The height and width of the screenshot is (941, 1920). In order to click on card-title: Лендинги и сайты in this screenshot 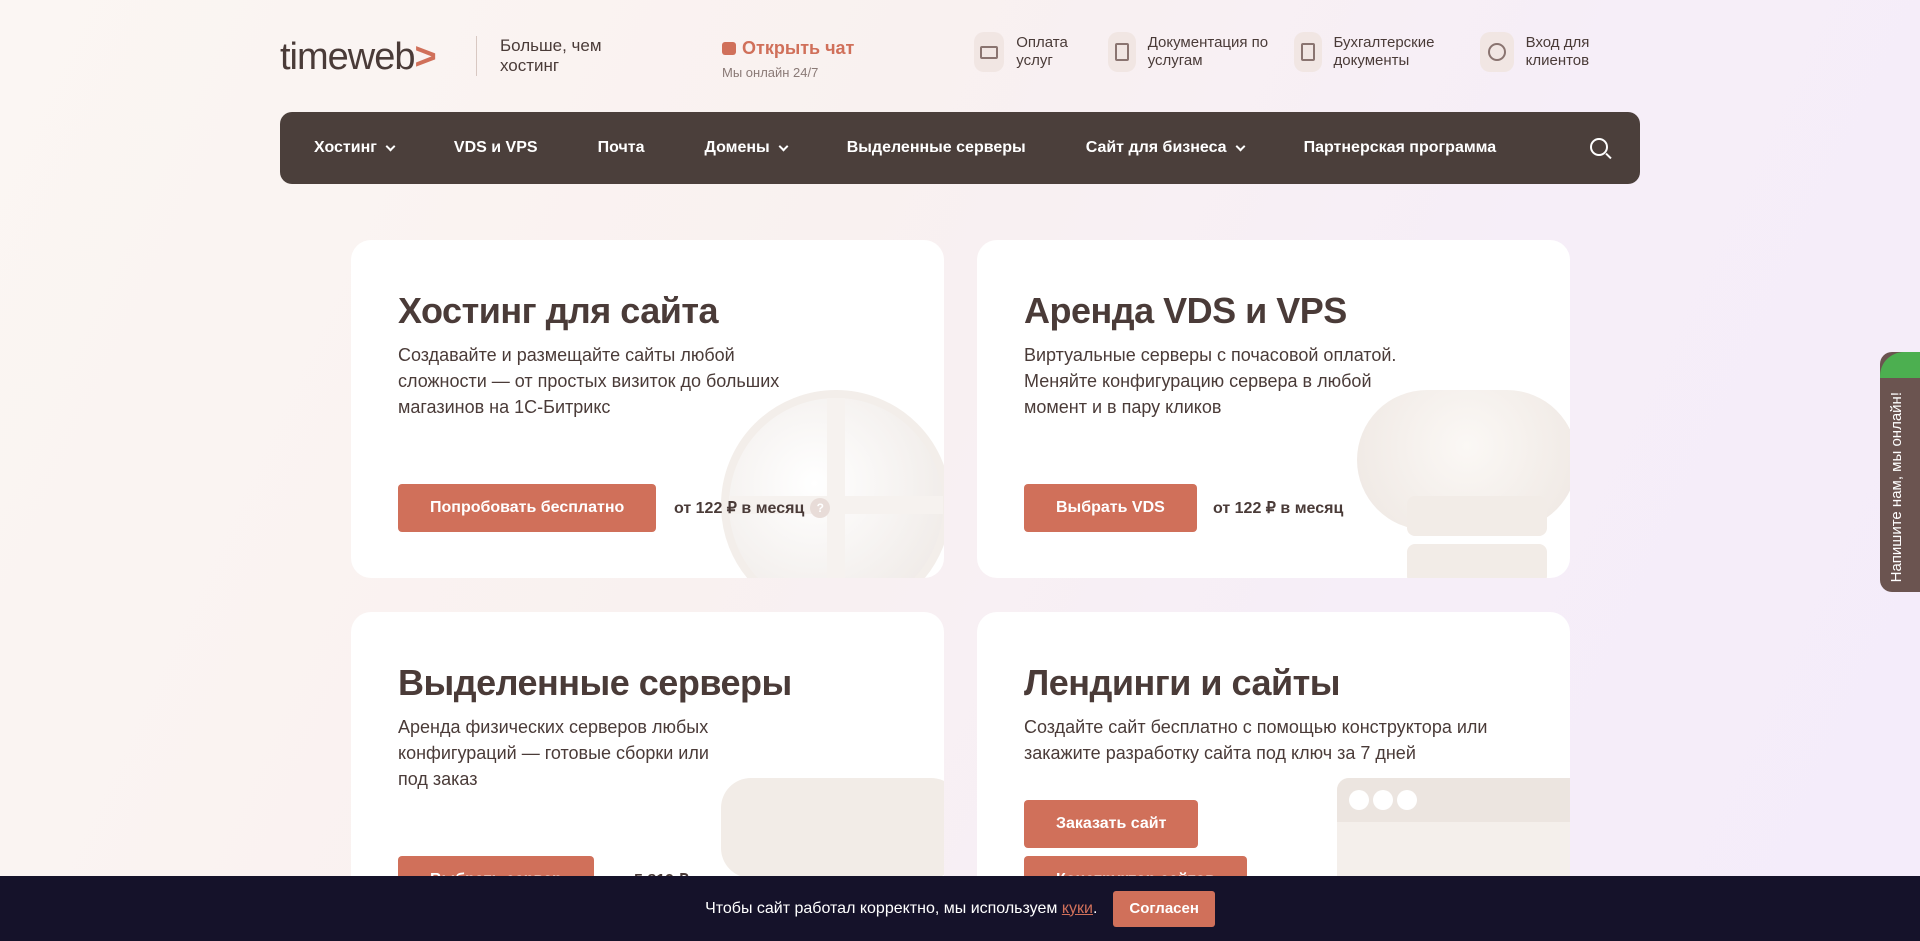, I will do `click(1182, 682)`.